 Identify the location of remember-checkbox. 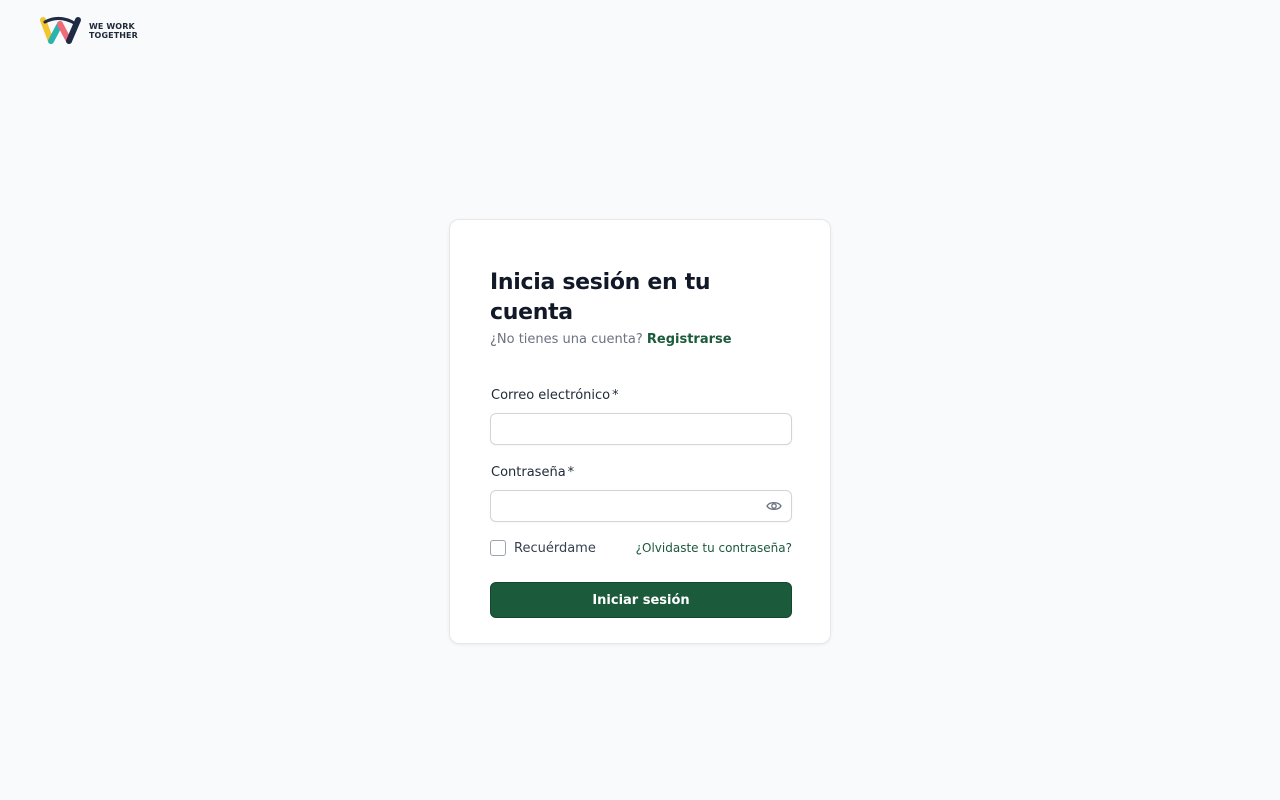
(498, 548).